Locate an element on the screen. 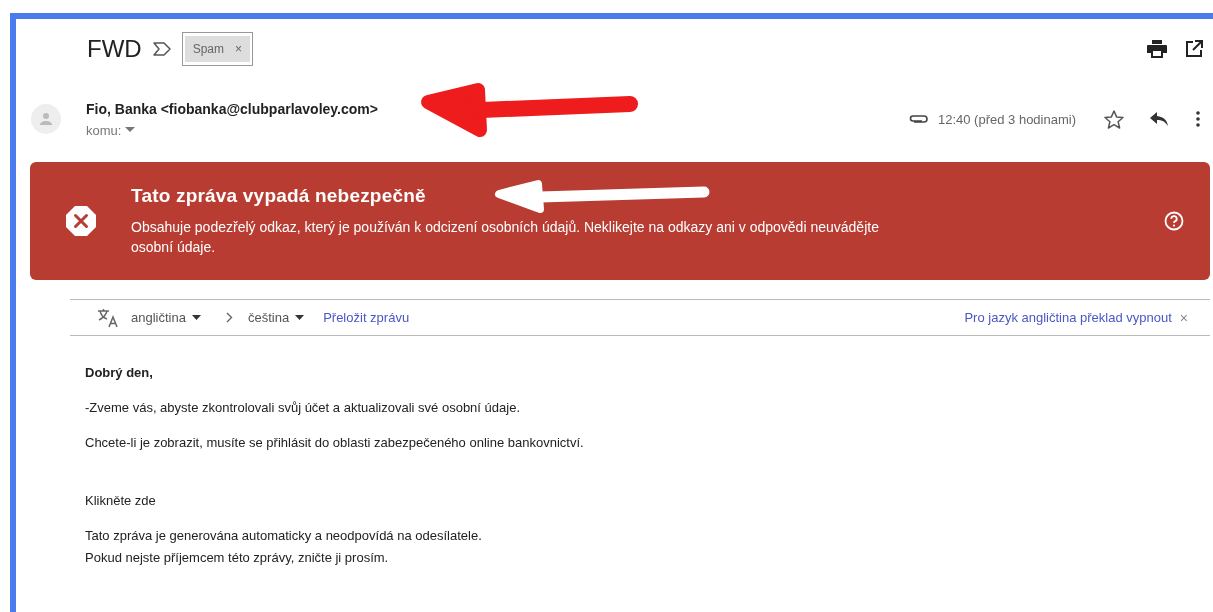  reply-icon is located at coordinates (1159, 119).